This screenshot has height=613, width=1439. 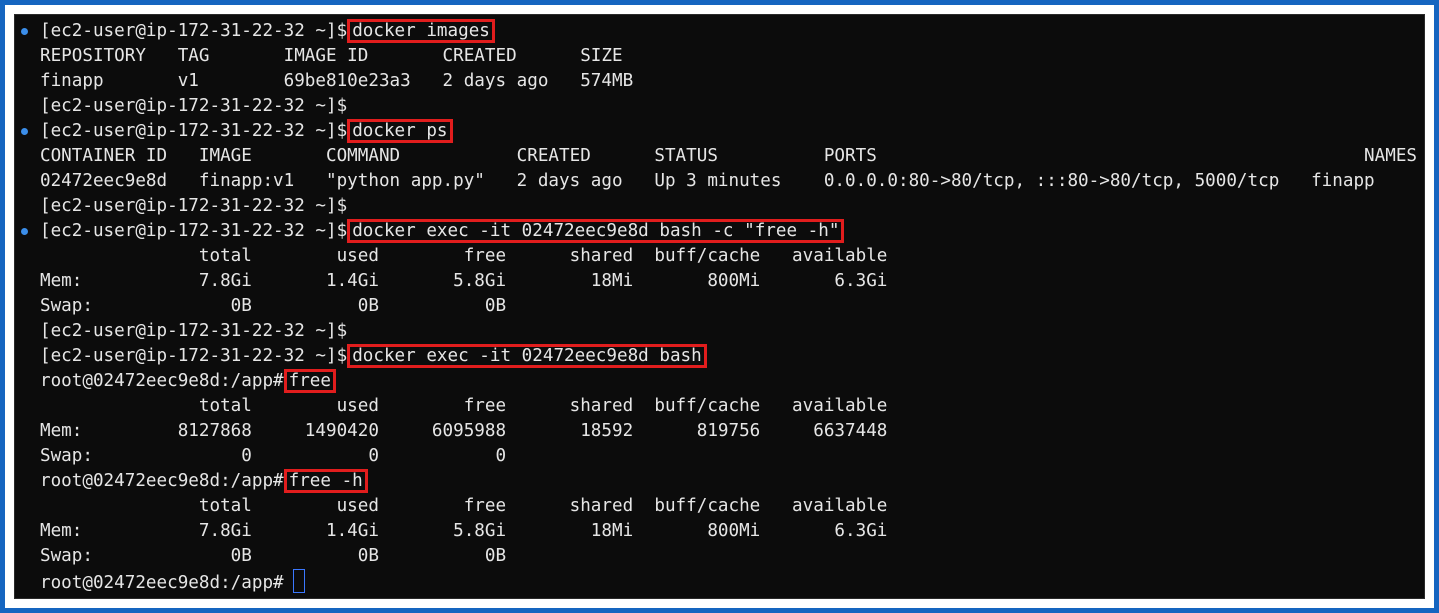 What do you see at coordinates (421, 31) in the screenshot?
I see `command-text: docker images` at bounding box center [421, 31].